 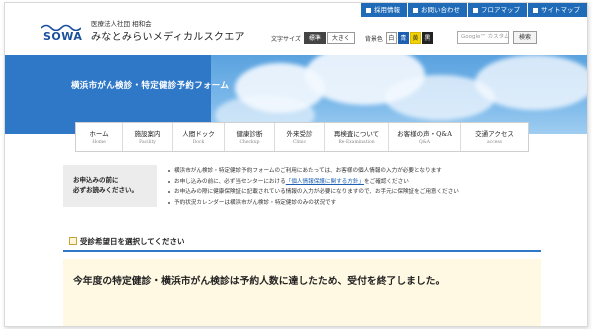 I want to click on nav-sub-label: Home, so click(x=99, y=142).